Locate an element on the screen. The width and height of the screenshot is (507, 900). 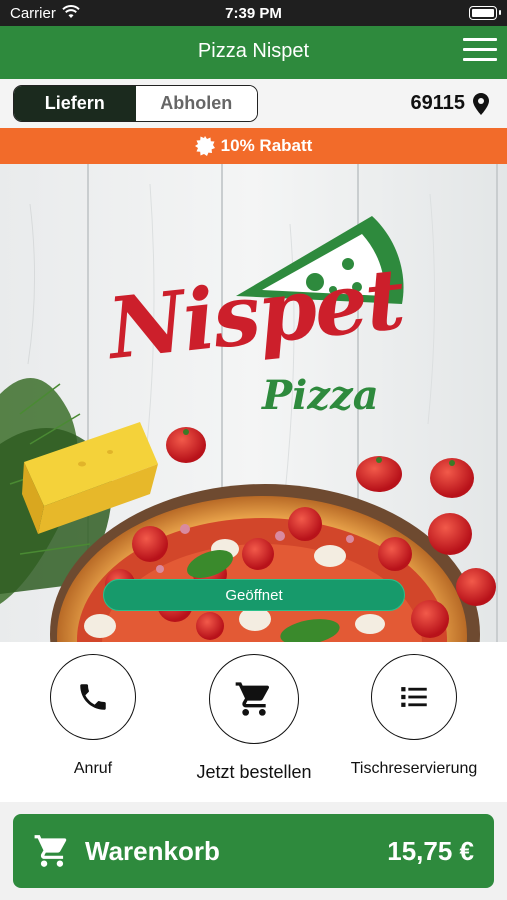
call-button is located at coordinates (93, 697).